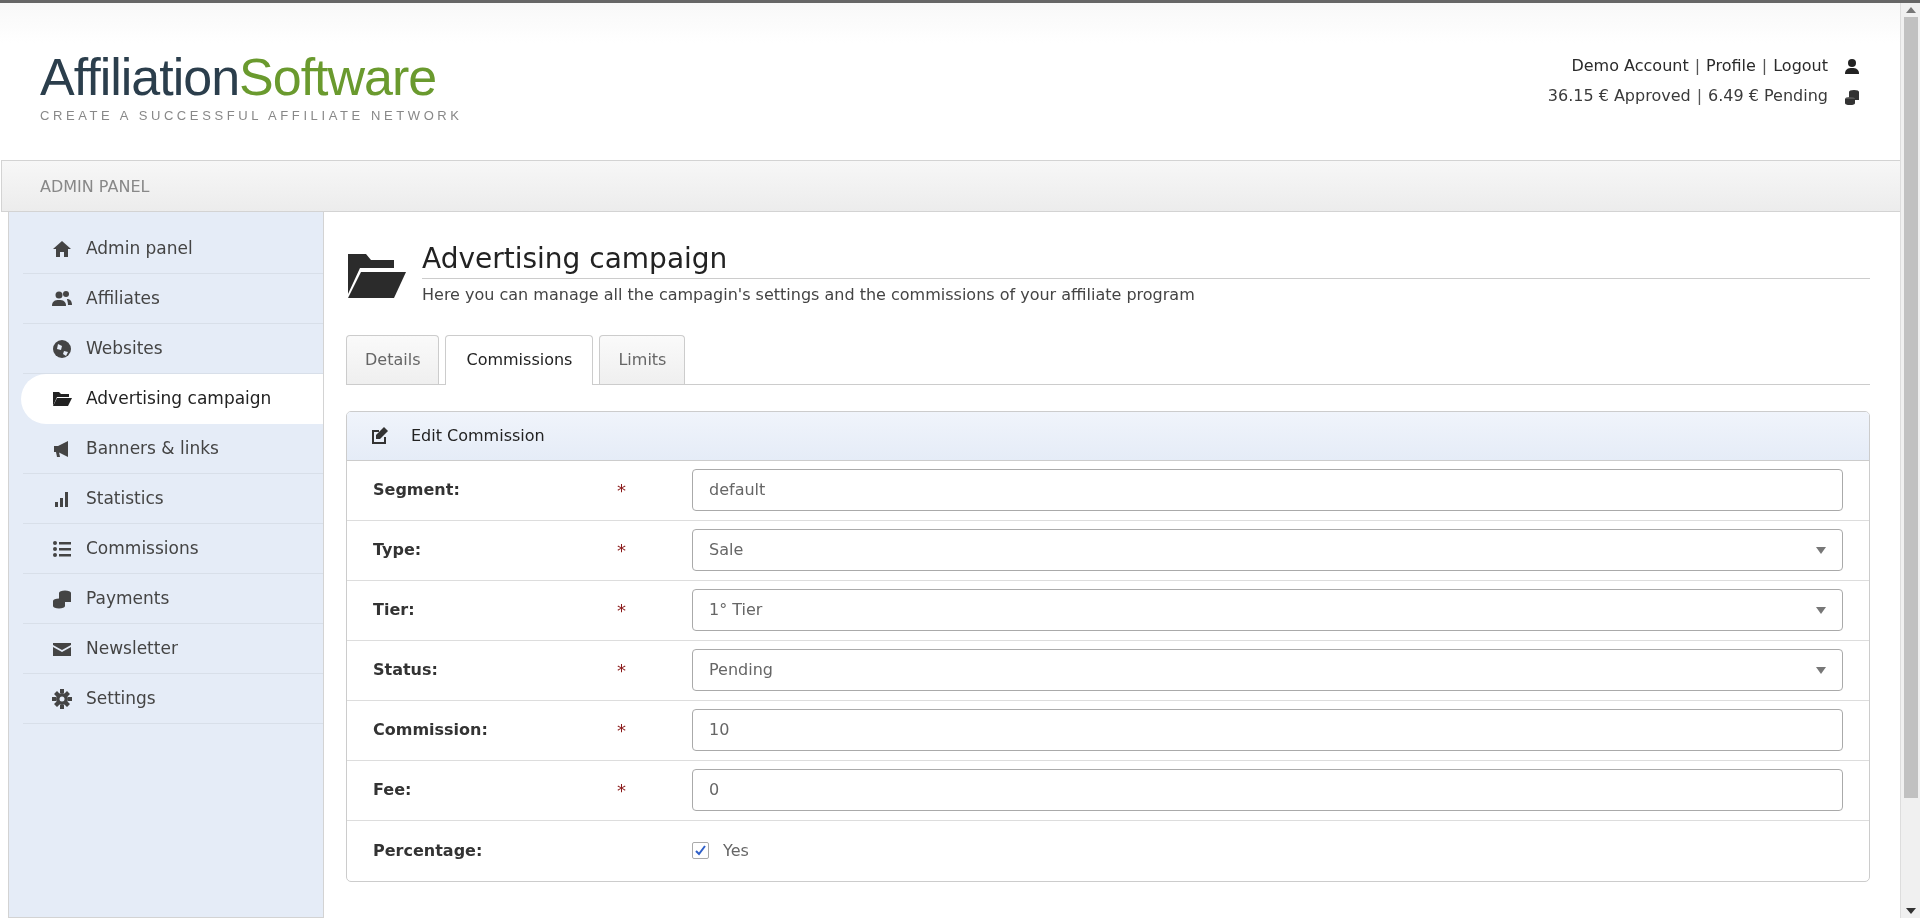 This screenshot has width=1920, height=918. What do you see at coordinates (428, 850) in the screenshot?
I see `field-label: Percentage:` at bounding box center [428, 850].